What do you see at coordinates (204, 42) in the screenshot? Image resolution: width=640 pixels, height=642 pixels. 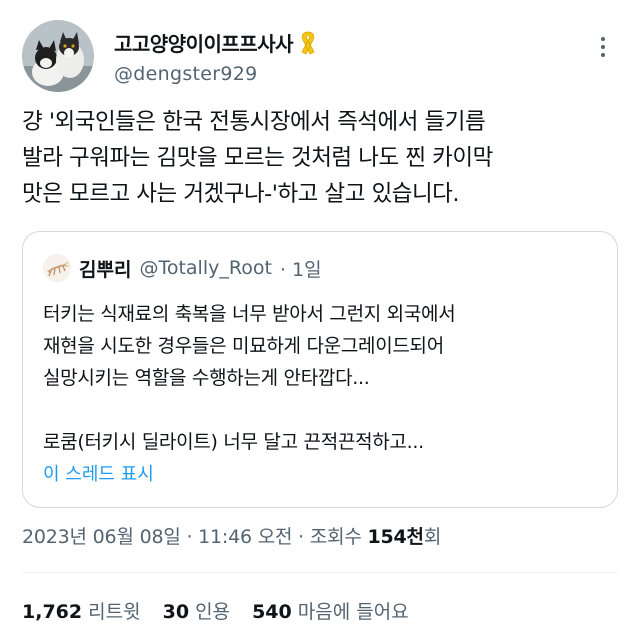 I see `author-display-name: 고고양양이이프프사사` at bounding box center [204, 42].